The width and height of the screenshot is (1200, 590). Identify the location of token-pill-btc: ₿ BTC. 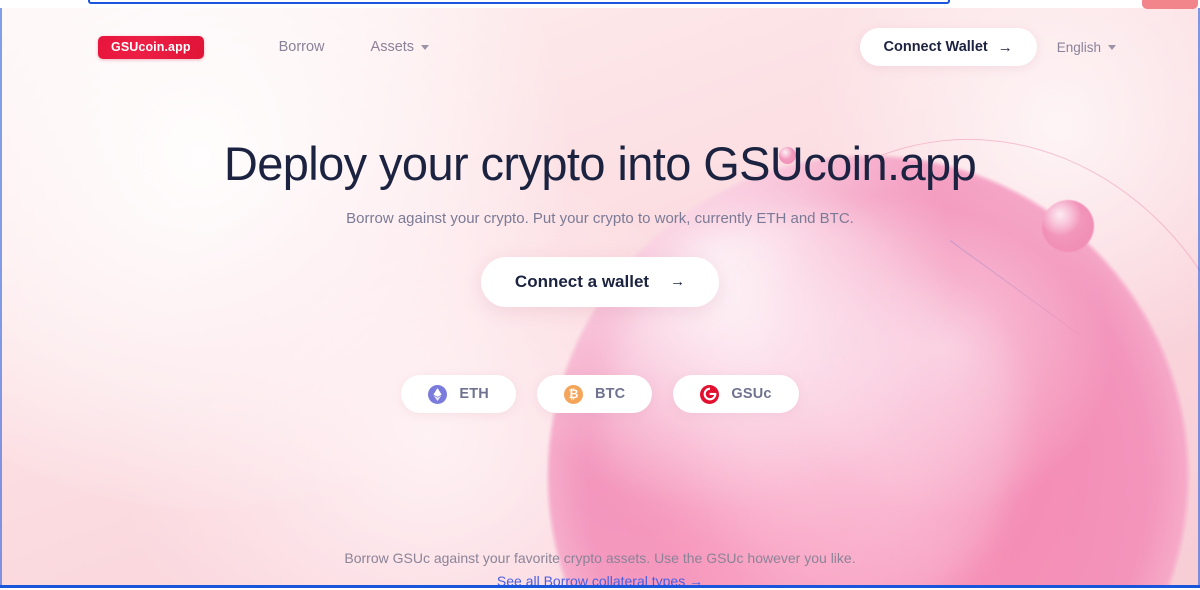
(594, 394).